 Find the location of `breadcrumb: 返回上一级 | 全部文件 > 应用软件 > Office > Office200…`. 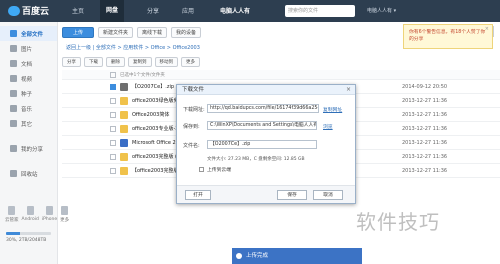

breadcrumb: 返回上一级 | 全部文件 > 应用软件 > Office > Office200… is located at coordinates (133, 47).